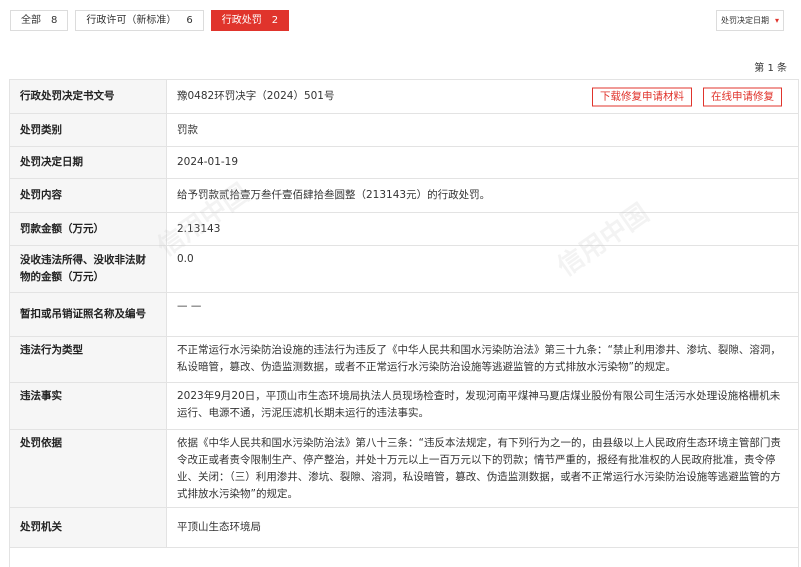  What do you see at coordinates (88, 406) in the screenshot?
I see `row-label: 违法事实` at bounding box center [88, 406].